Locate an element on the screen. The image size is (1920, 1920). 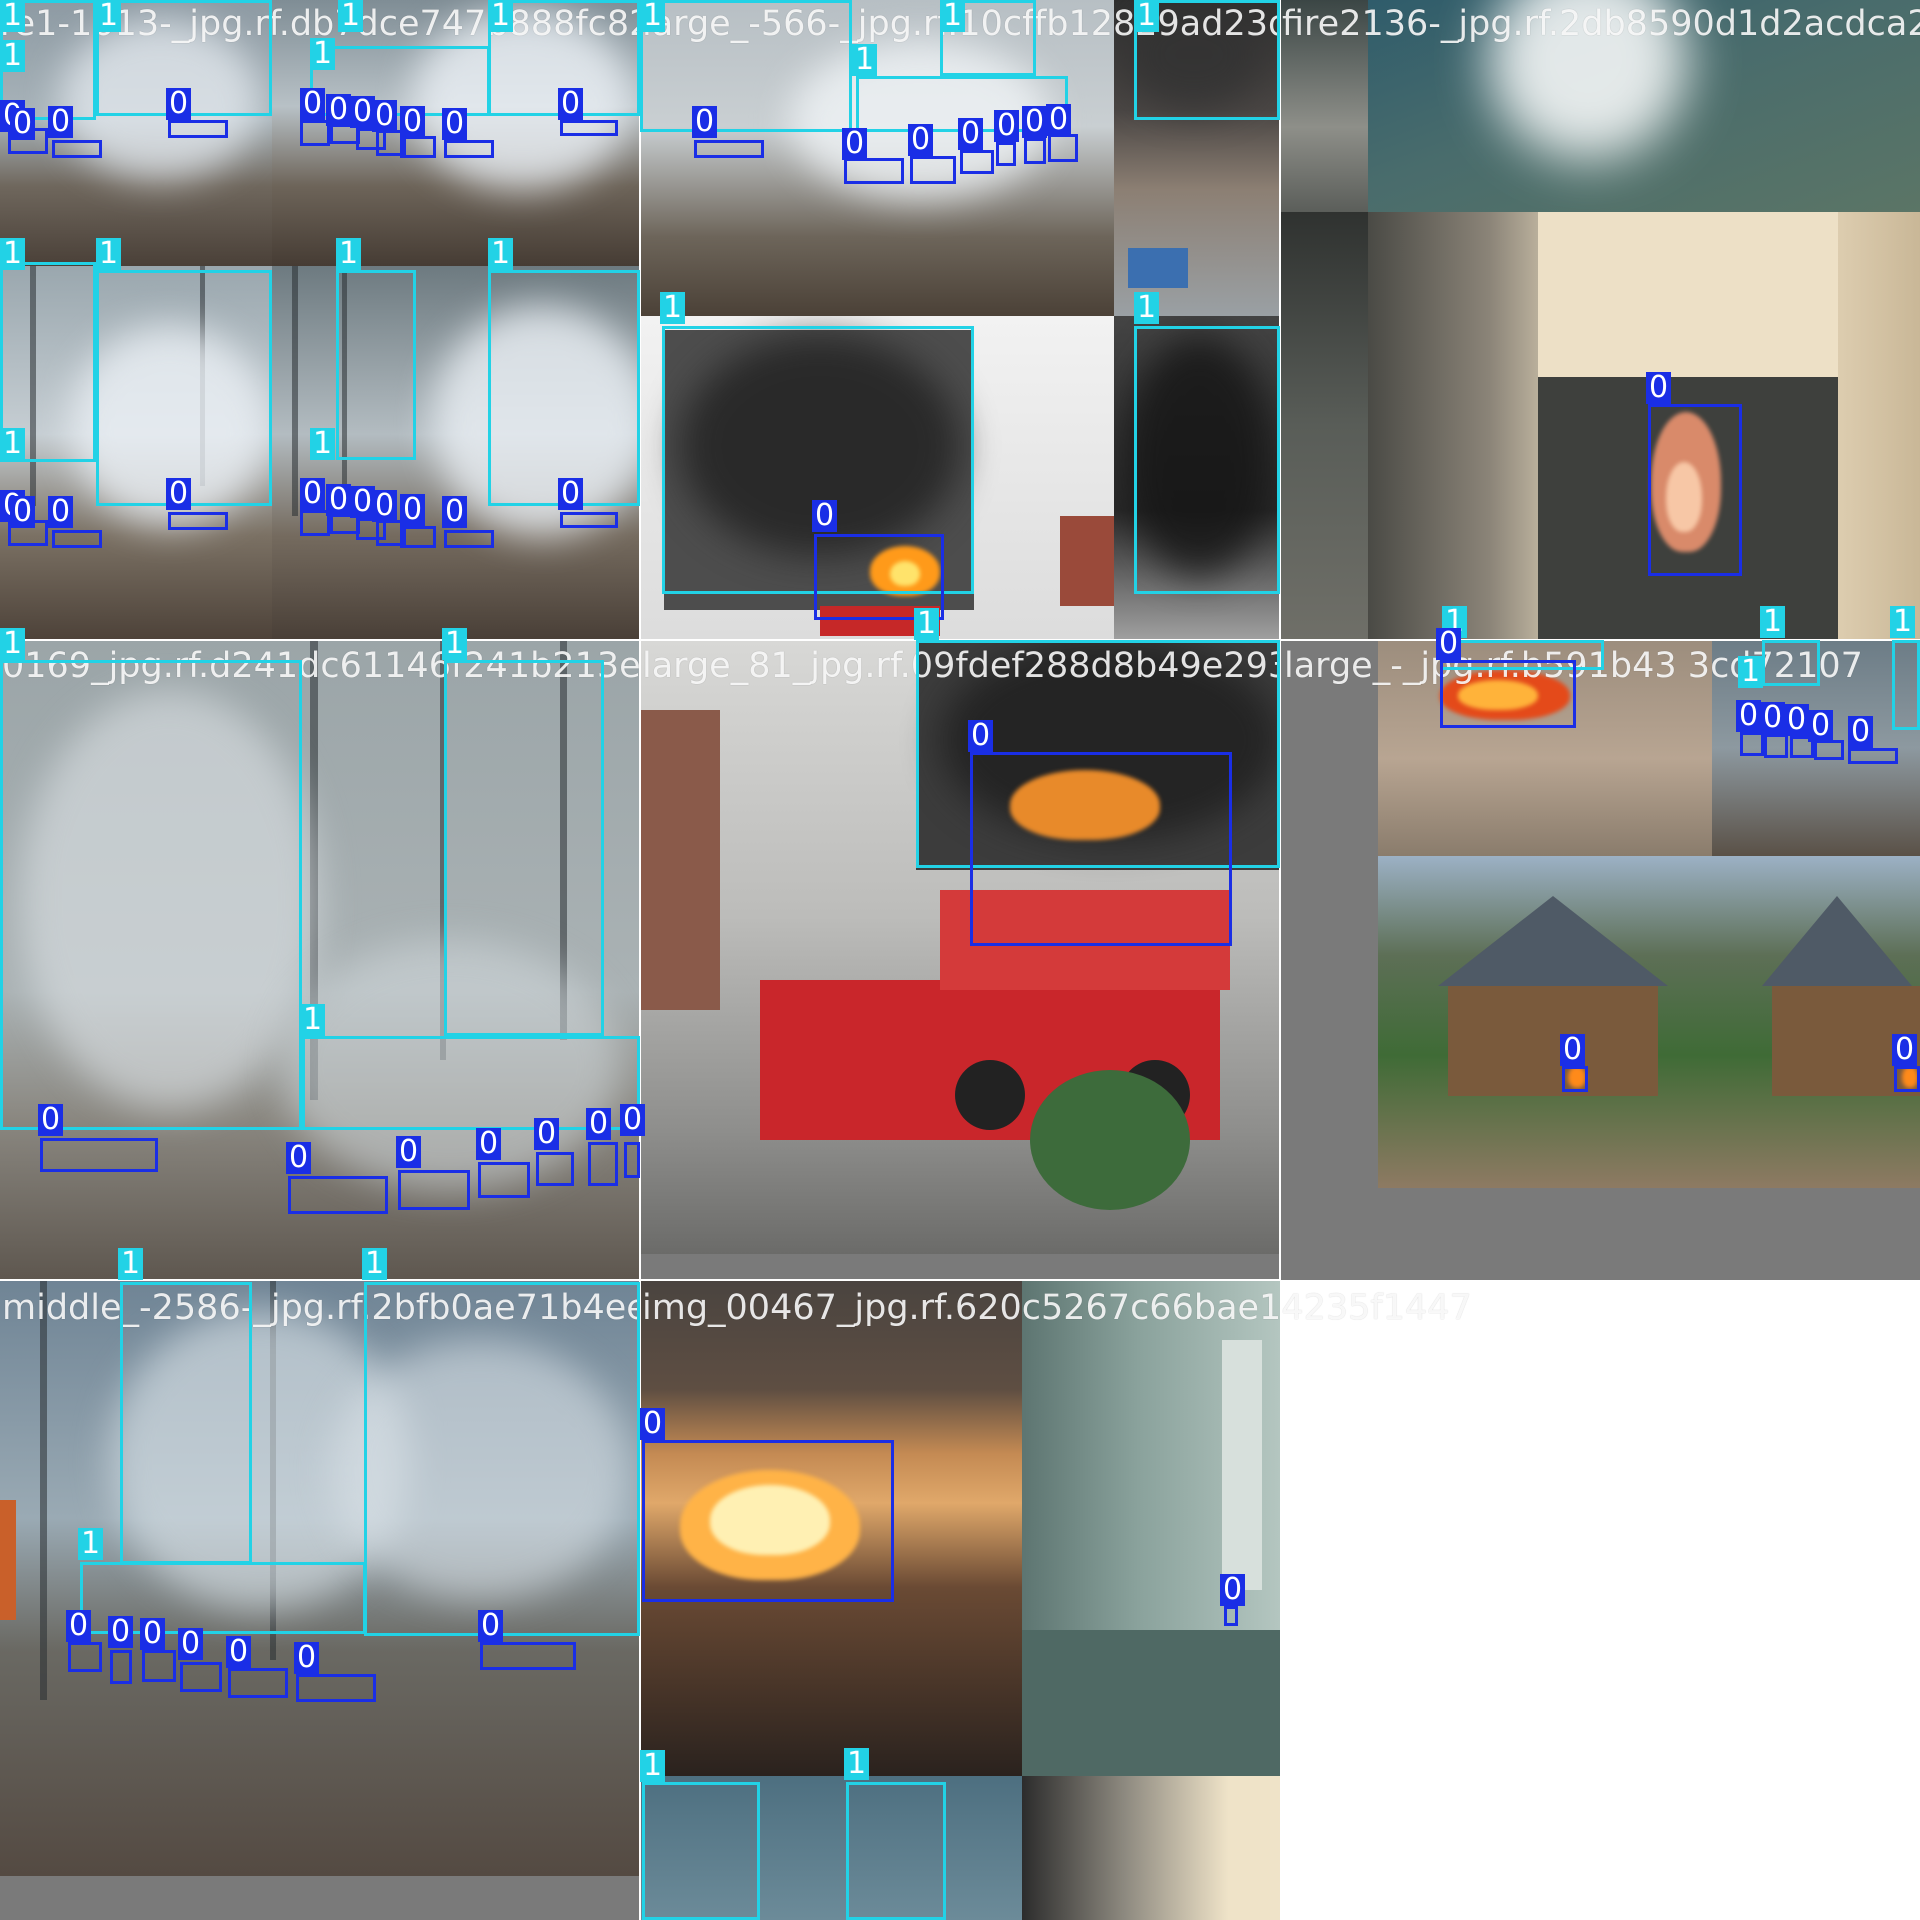
photo-kitchen-stove-fire is located at coordinates (1644, 426).